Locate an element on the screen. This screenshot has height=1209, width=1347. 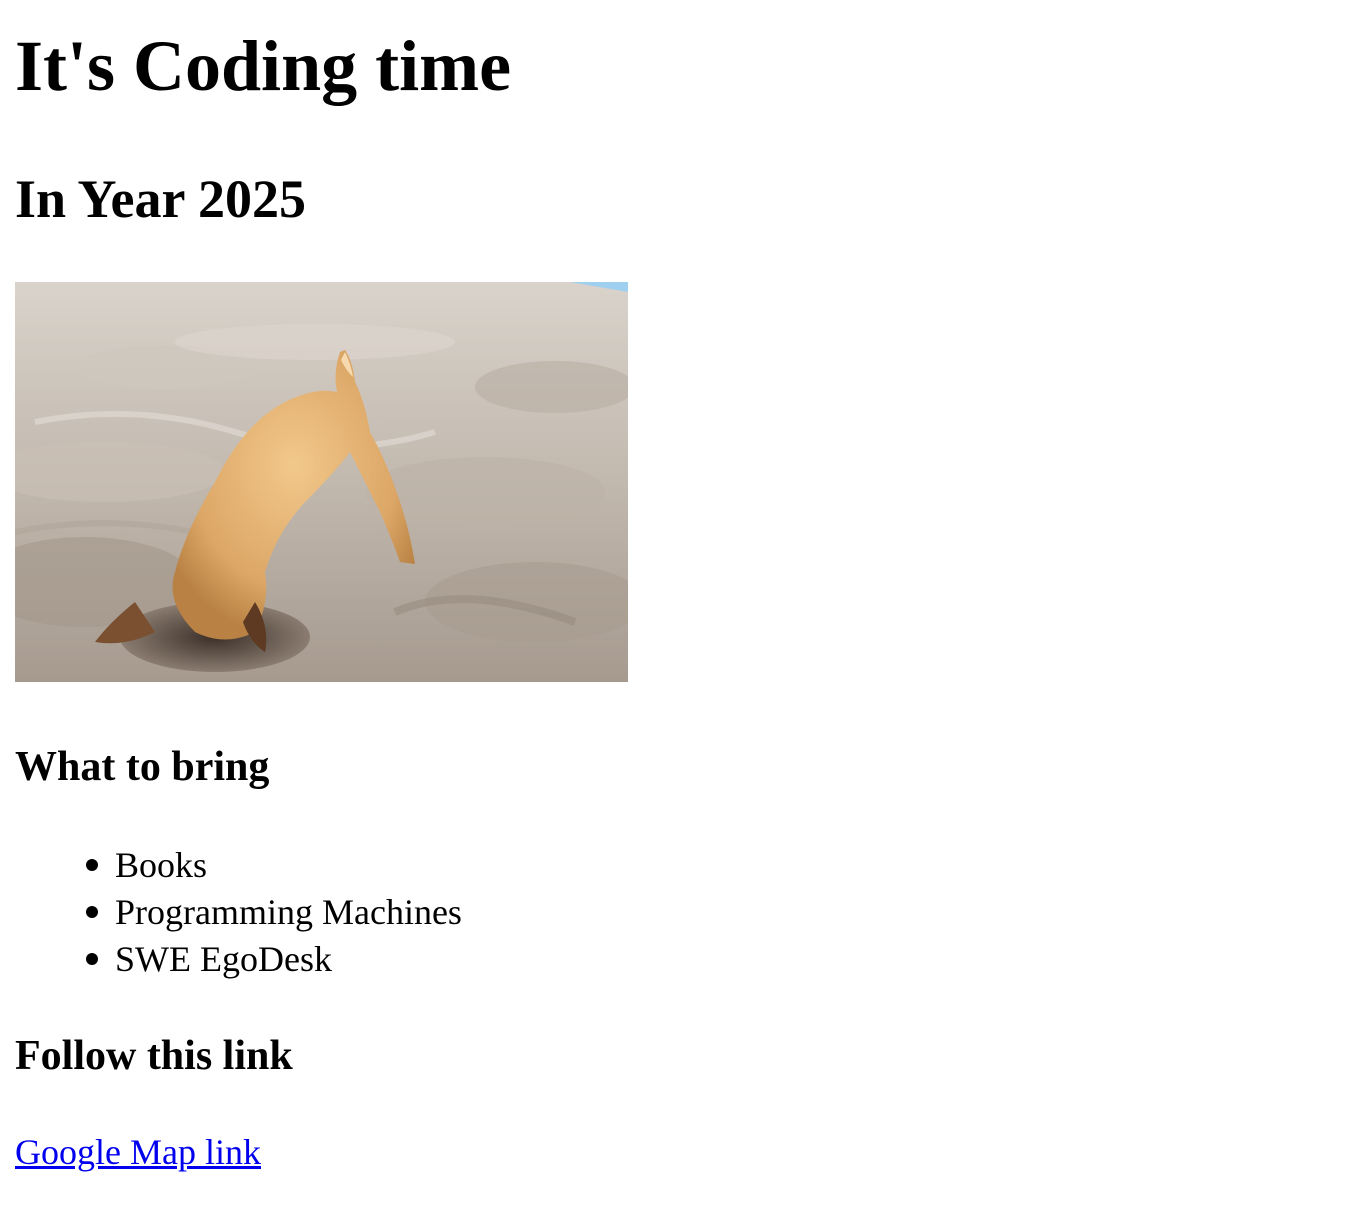
list-item: SWE EgoDesk is located at coordinates (238, 959).